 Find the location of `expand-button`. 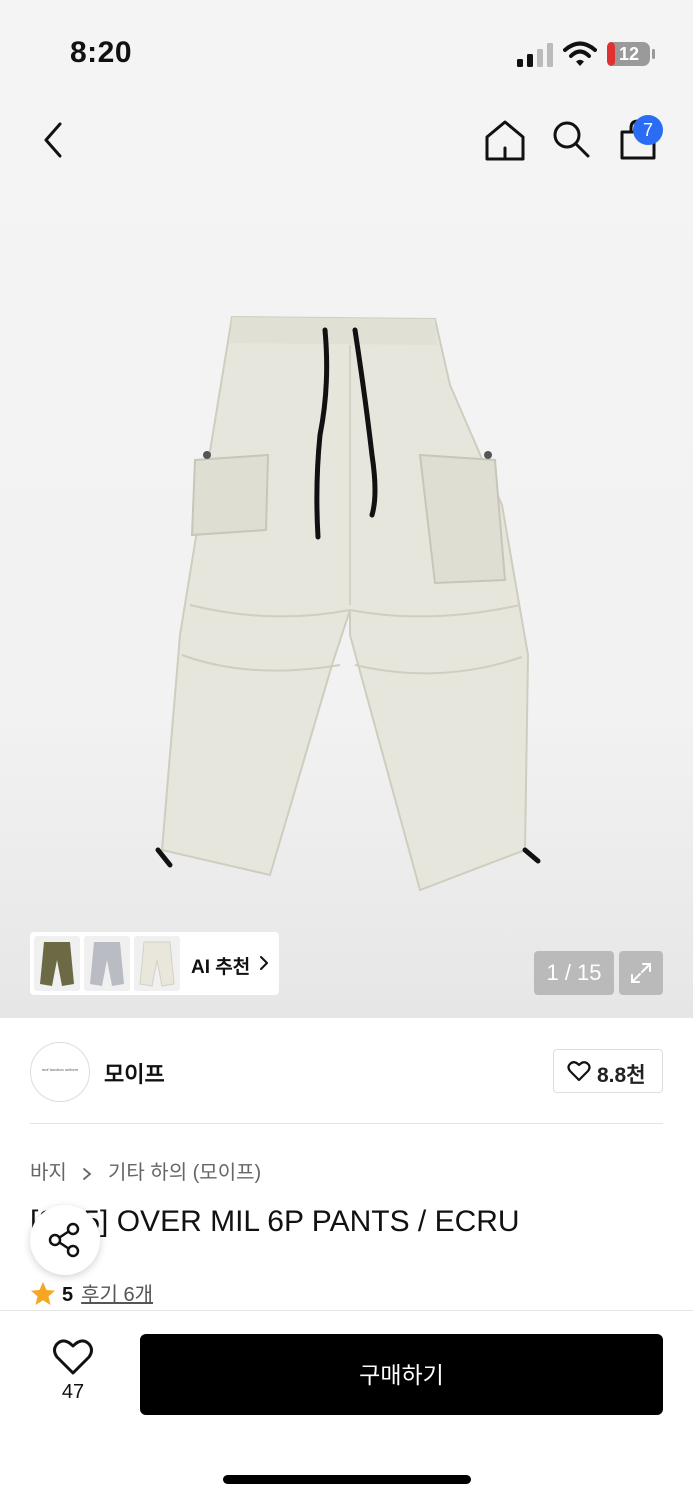

expand-button is located at coordinates (641, 973).